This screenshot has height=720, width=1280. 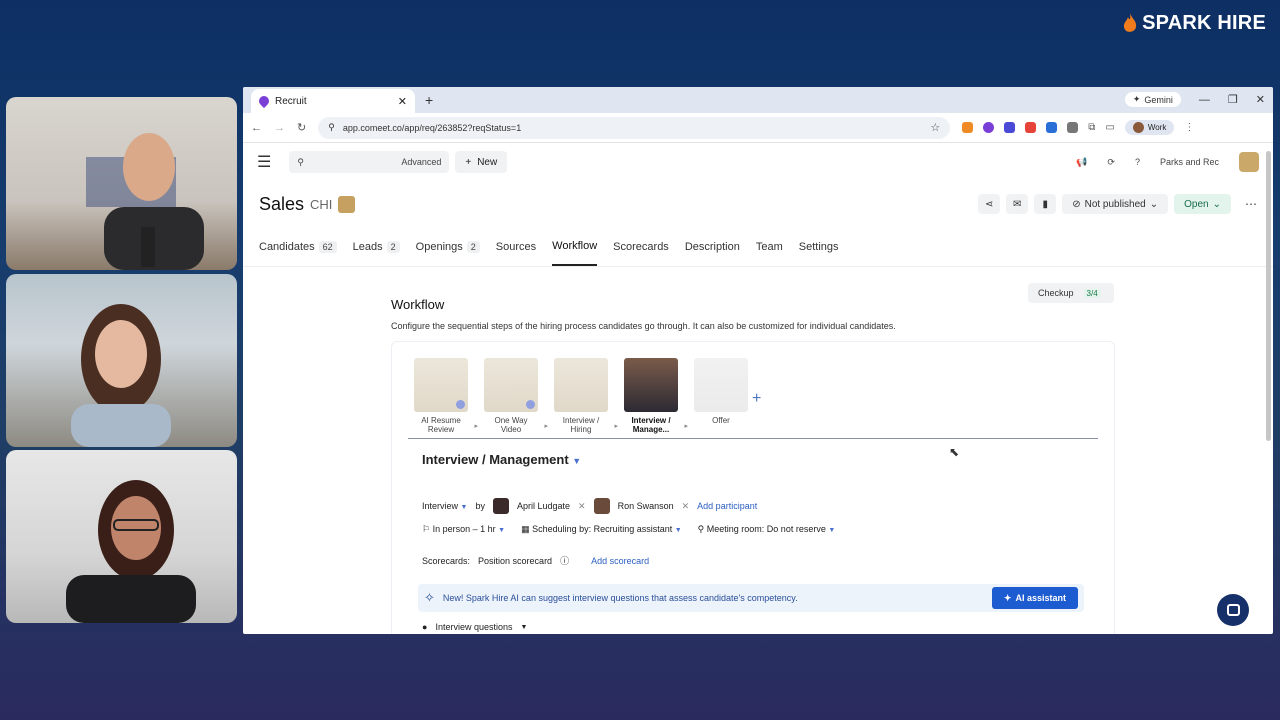 I want to click on more-options-icon: ⋯, so click(x=1251, y=204).